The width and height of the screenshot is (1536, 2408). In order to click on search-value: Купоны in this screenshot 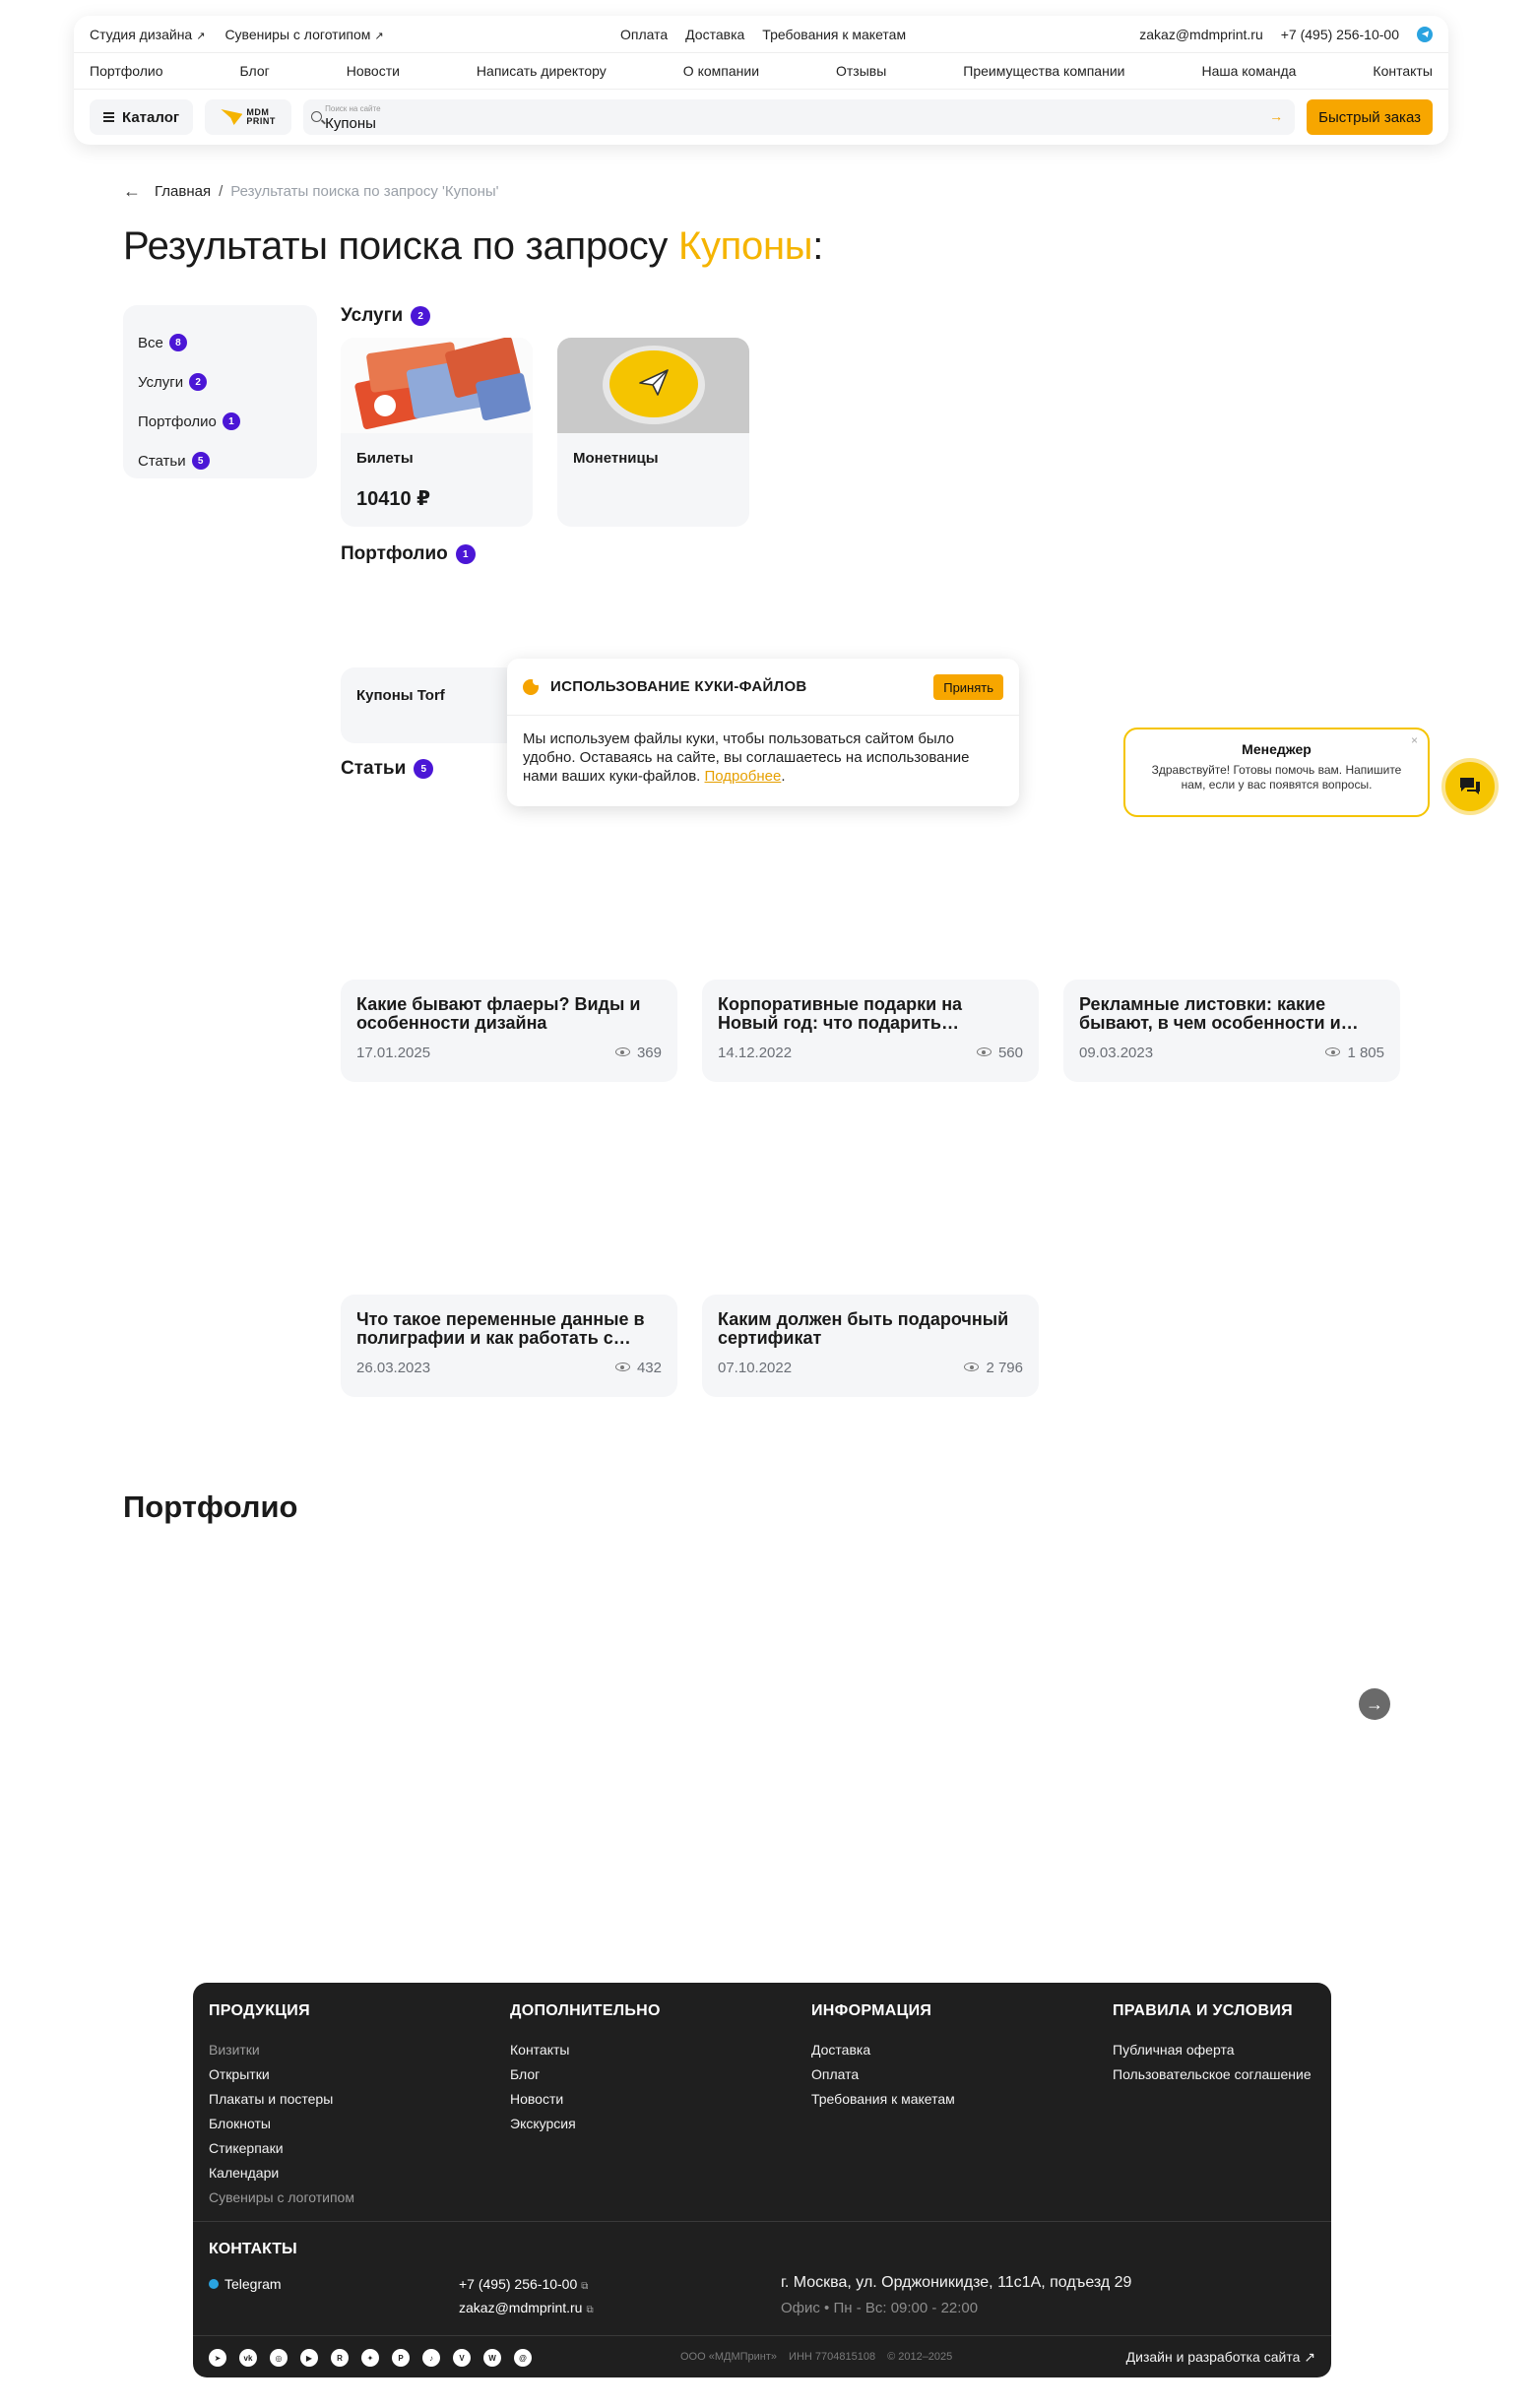, I will do `click(350, 123)`.